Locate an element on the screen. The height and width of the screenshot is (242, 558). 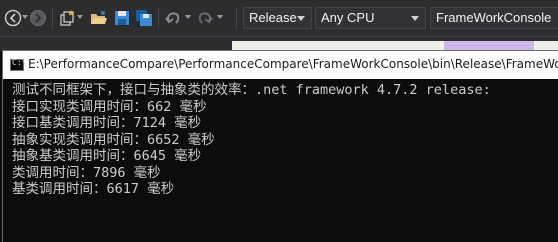
platform-value: Any CPU is located at coordinates (348, 17).